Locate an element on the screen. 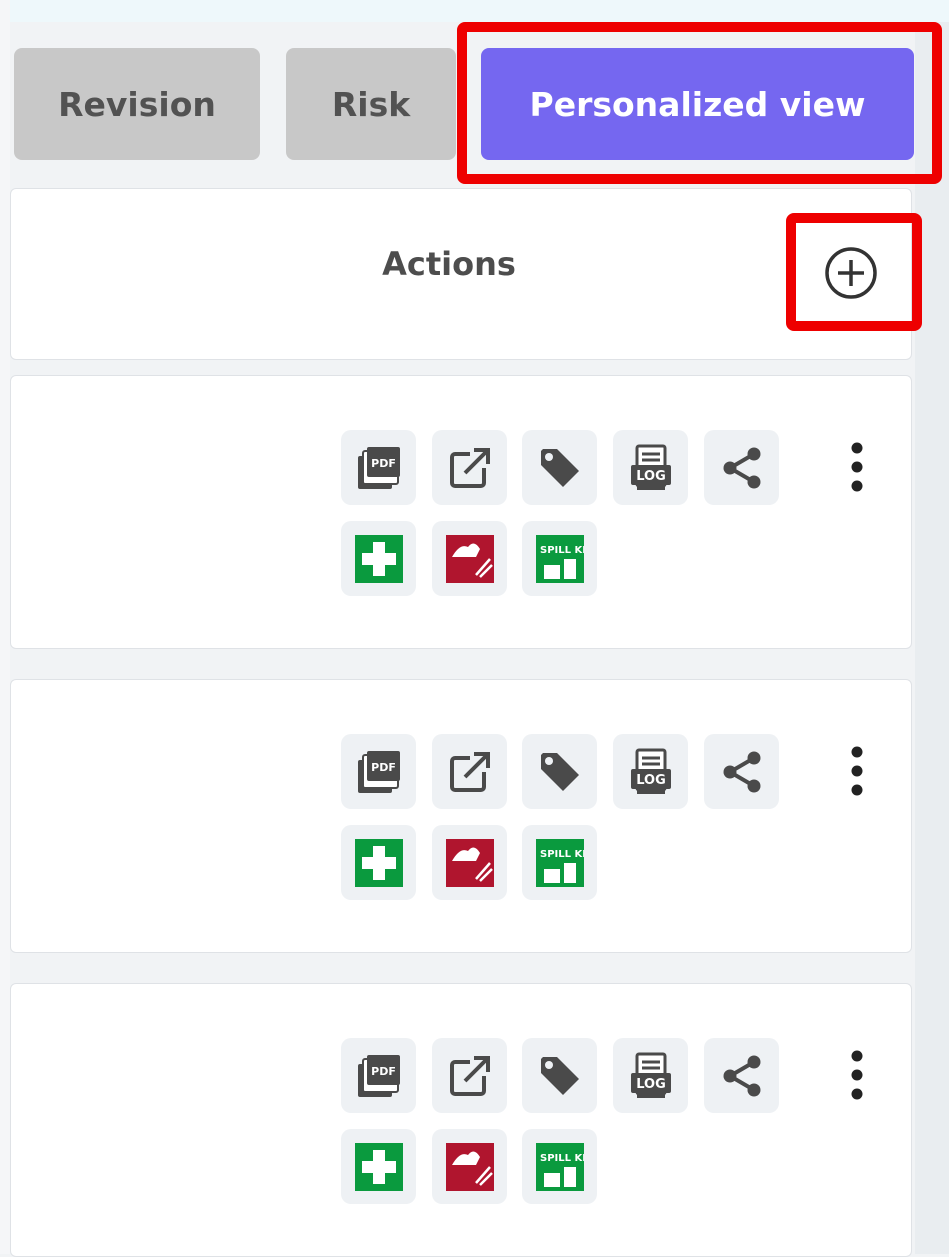 The image size is (949, 1257). highlight-personalized-view is located at coordinates (699, 103).